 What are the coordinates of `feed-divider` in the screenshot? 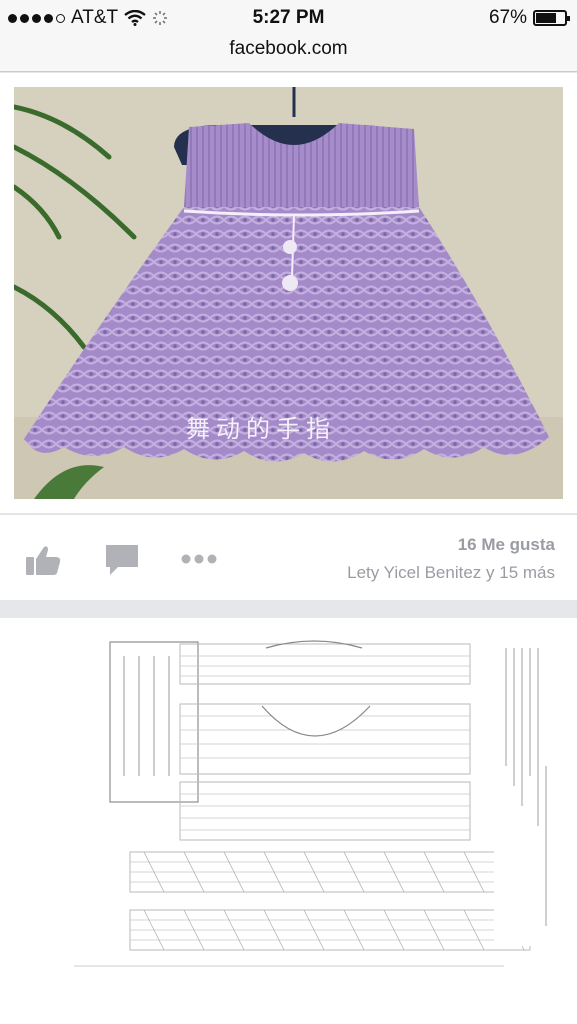 It's located at (288, 609).